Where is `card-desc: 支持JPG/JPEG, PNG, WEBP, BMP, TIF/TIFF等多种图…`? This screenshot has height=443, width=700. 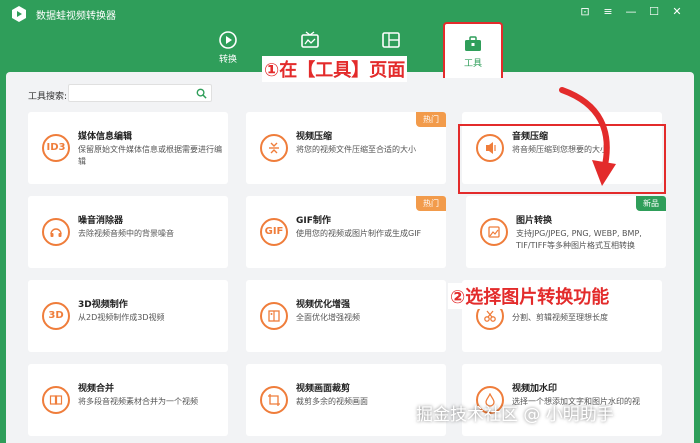
card-desc: 支持JPG/JPEG, PNG, WEBP, BMP, TIF/TIFF等多种图… is located at coordinates (579, 239).